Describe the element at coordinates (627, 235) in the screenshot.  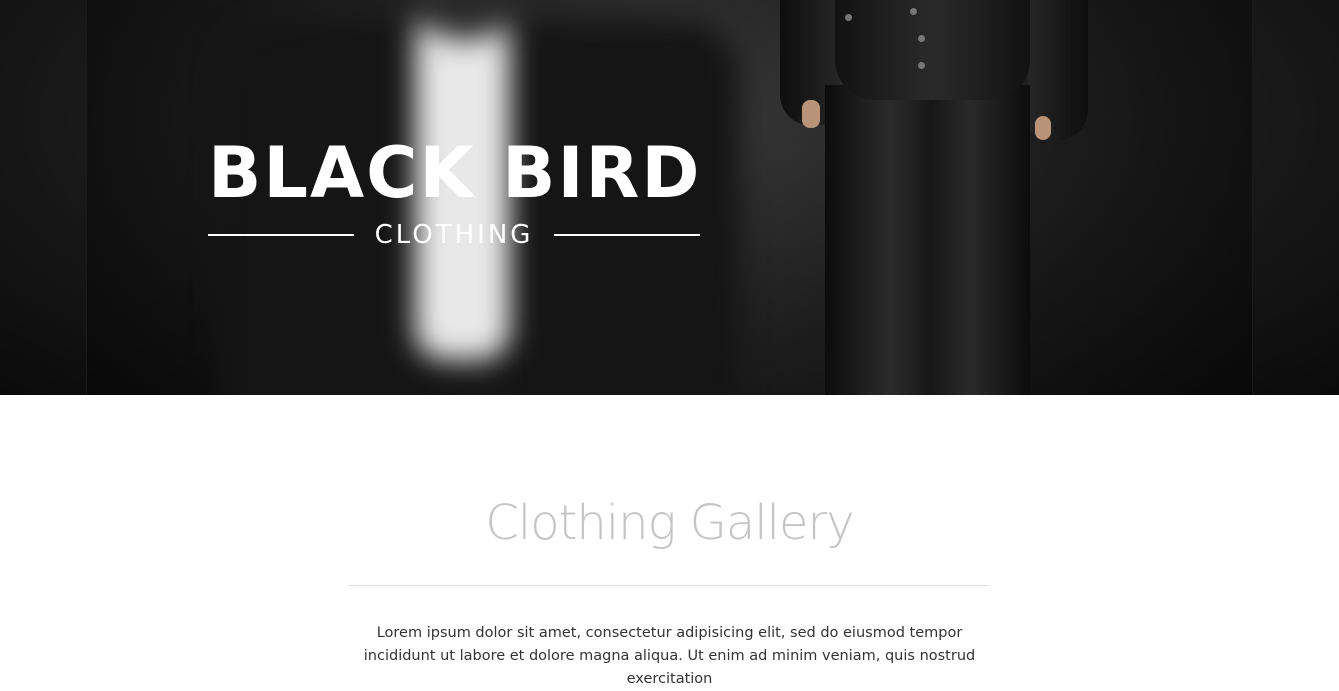
I see `brand-divider-right` at that location.